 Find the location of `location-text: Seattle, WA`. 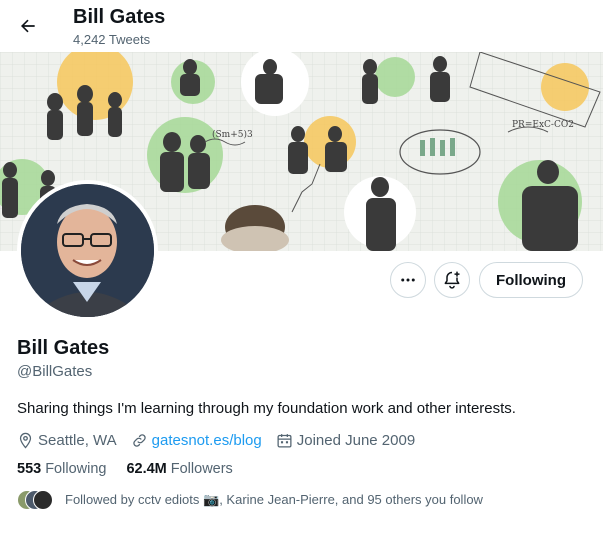

location-text: Seattle, WA is located at coordinates (77, 440).